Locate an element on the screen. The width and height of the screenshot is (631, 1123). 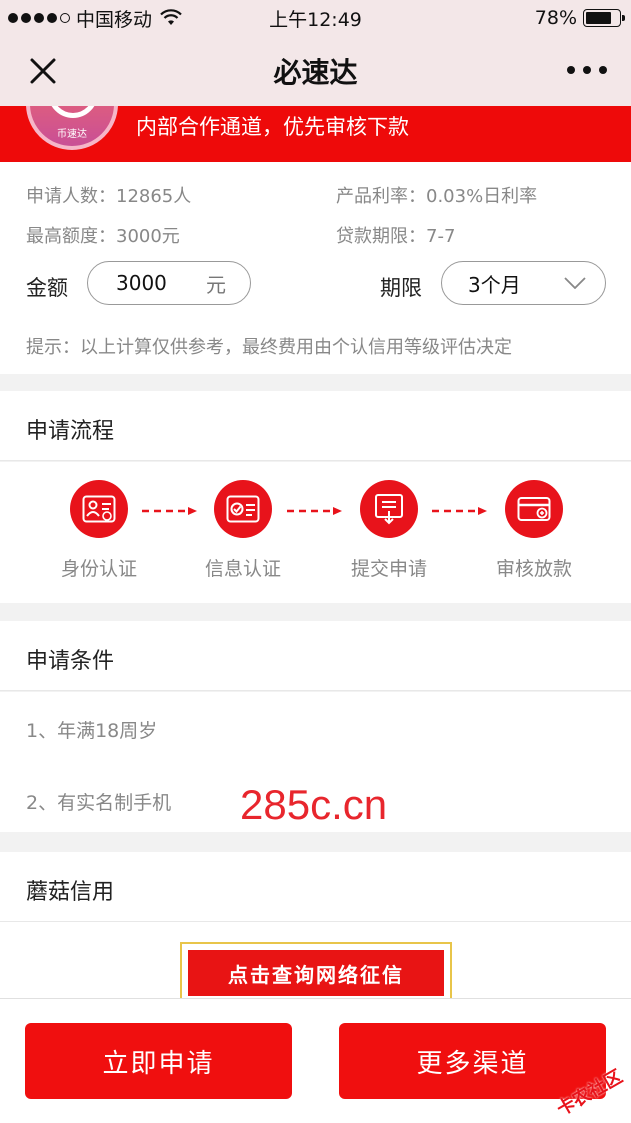
id-card-icon is located at coordinates (99, 509).